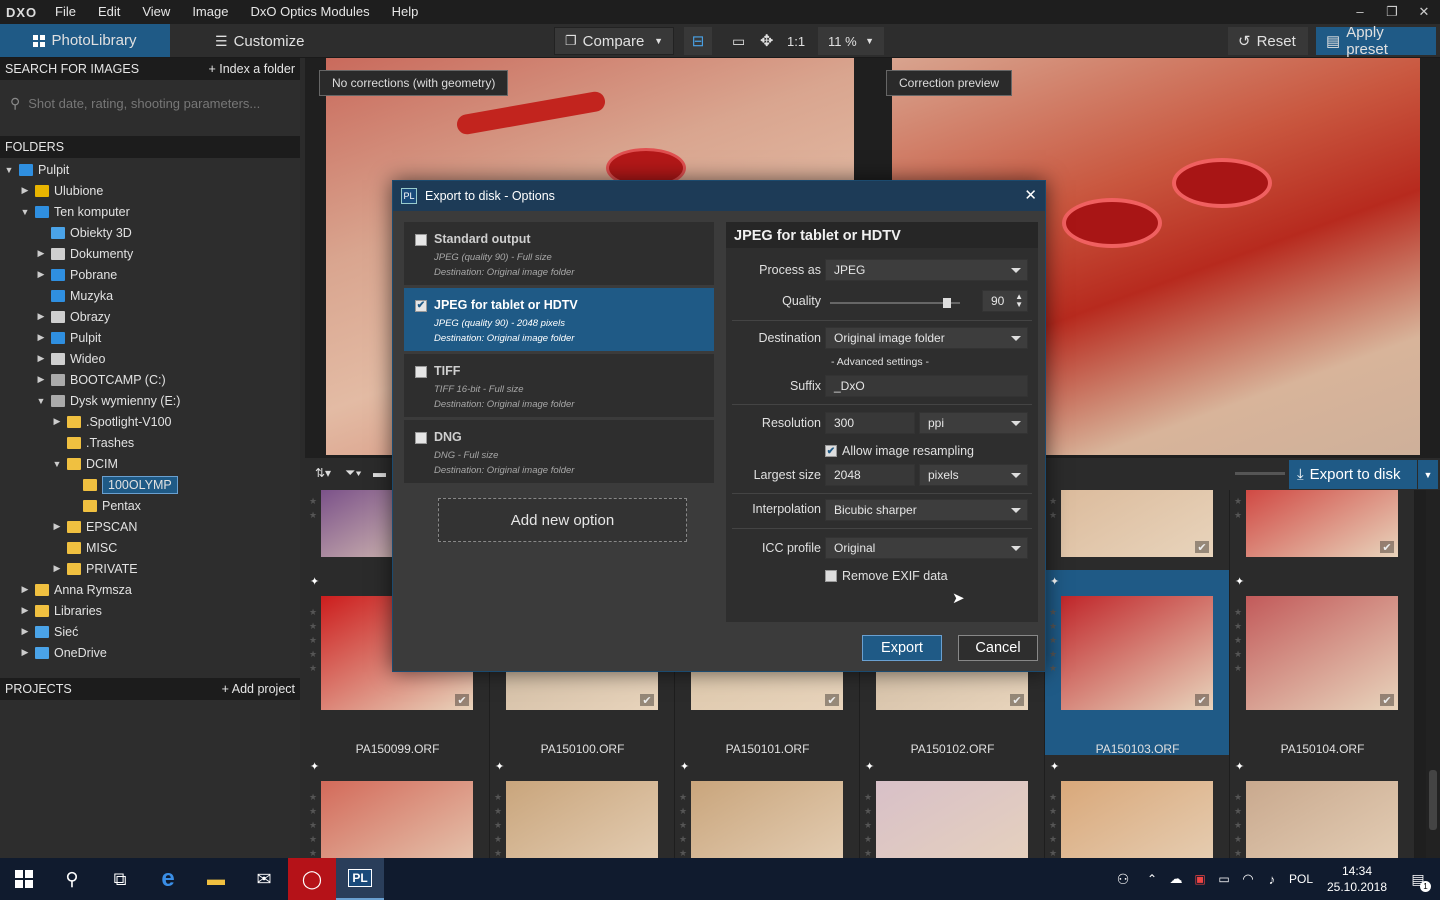 Image resolution: width=1440 pixels, height=900 pixels. Describe the element at coordinates (562, 520) in the screenshot. I see `add-new-option-button: Add new option` at that location.